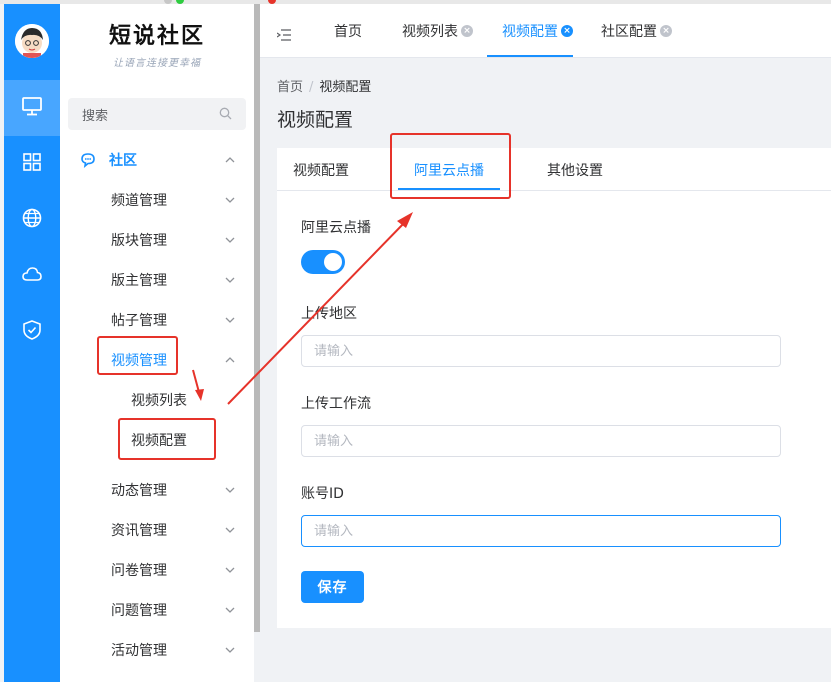 Image resolution: width=831 pixels, height=682 pixels. I want to click on brand-subtitle: 让语言连接更幸福, so click(157, 63).